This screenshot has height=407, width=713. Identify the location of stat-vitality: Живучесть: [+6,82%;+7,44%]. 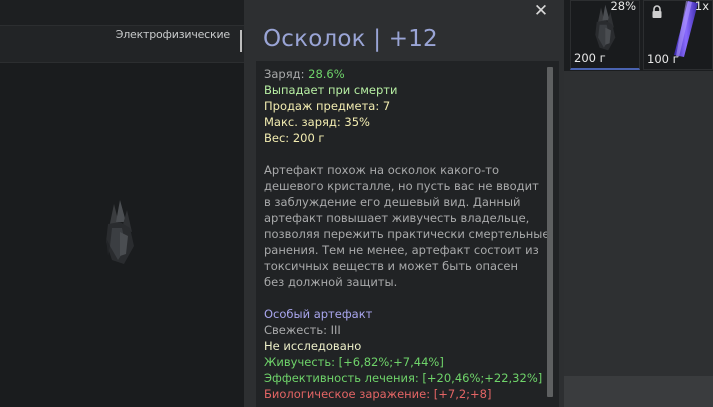
(354, 362).